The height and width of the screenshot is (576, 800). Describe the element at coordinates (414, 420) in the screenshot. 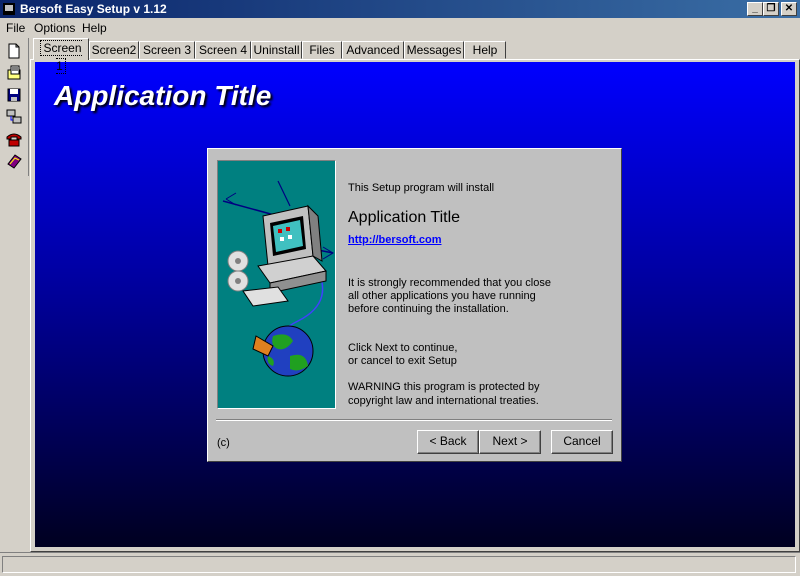

I see `dialog-separator` at that location.